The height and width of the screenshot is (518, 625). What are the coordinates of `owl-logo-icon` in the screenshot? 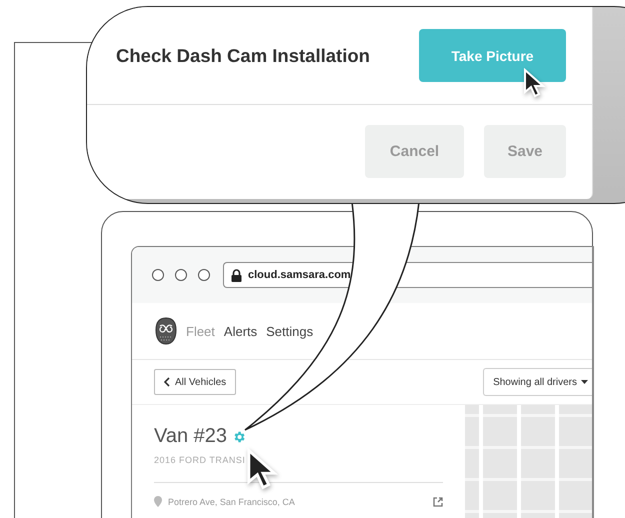 It's located at (166, 331).